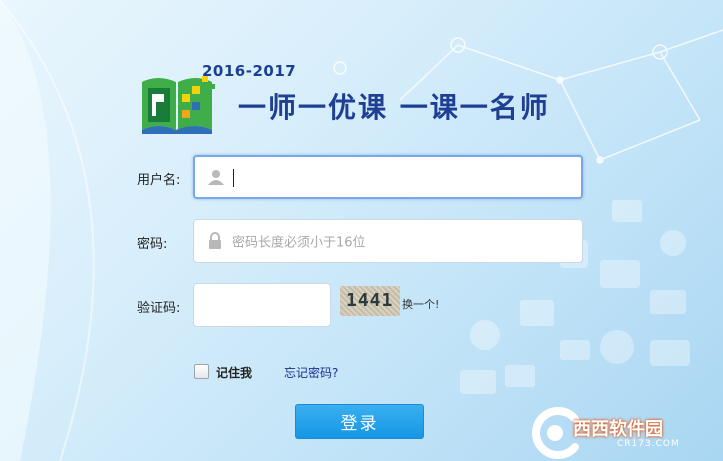 The height and width of the screenshot is (461, 723). Describe the element at coordinates (388, 241) in the screenshot. I see `password-input: 密码长度必须小于16位` at that location.